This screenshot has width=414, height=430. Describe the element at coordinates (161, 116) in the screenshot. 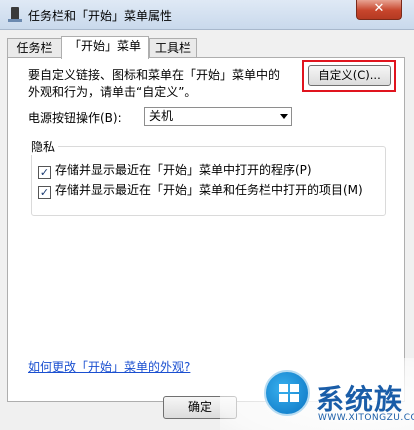

I see `power-button-value: 关机` at that location.